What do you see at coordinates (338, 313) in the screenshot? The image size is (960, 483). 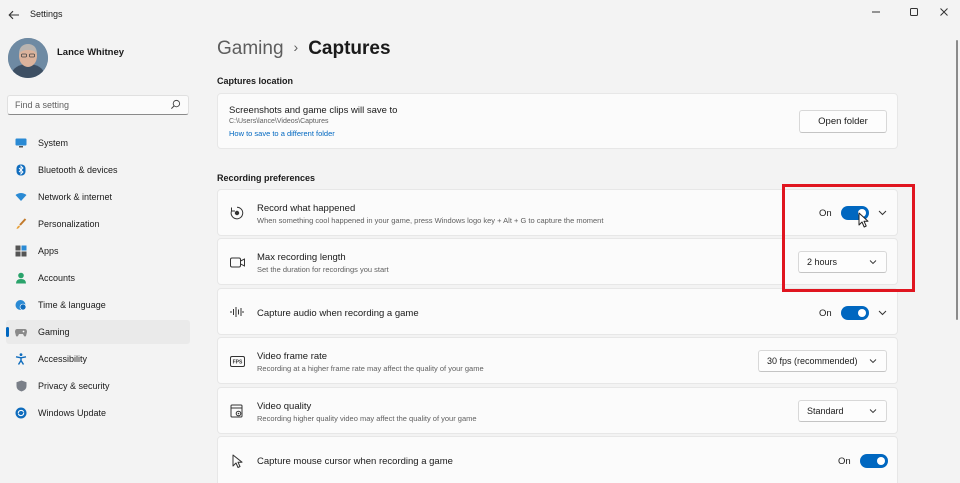 I see `capture-audio-title: Capture audio when recording a game` at bounding box center [338, 313].